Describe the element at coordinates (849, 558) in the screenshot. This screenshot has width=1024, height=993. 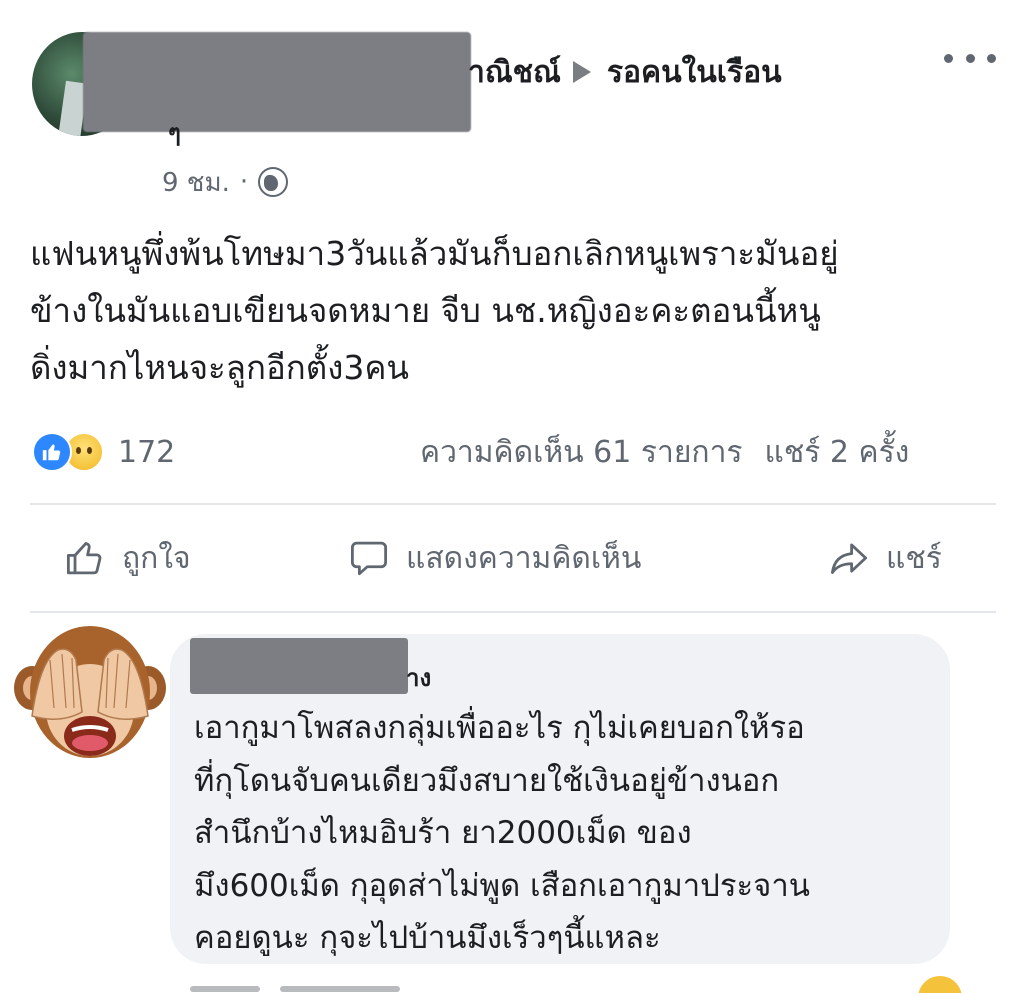
I see `share-arrow-icon` at that location.